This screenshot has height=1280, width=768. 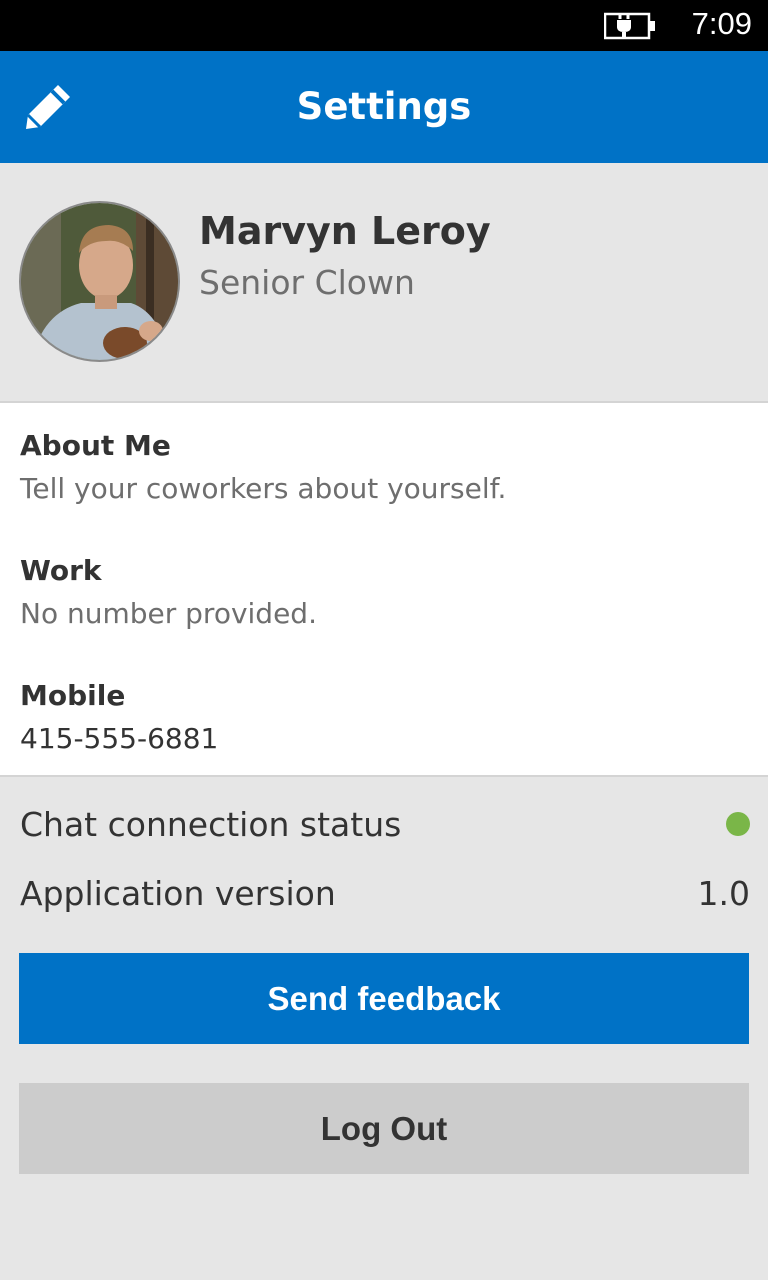 What do you see at coordinates (721, 23) in the screenshot?
I see `clock: 7:09` at bounding box center [721, 23].